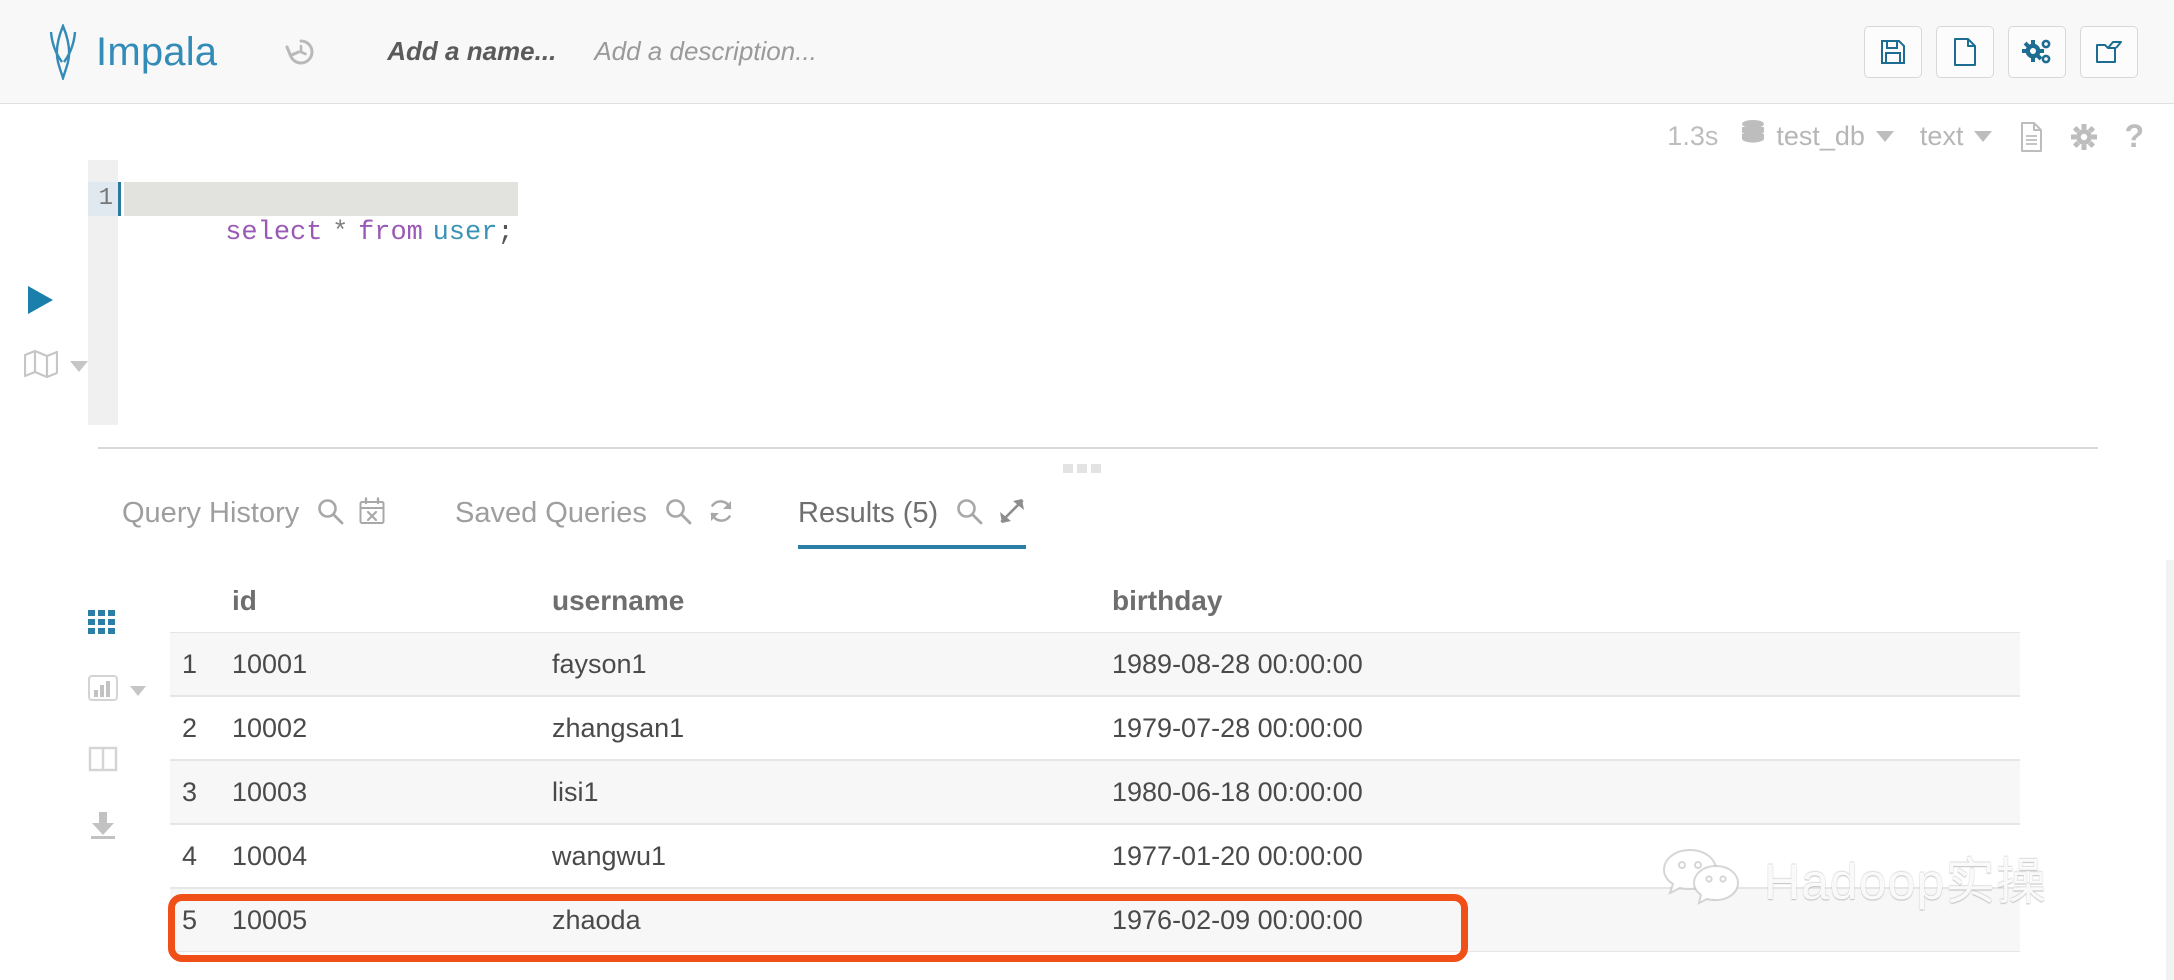 Image resolution: width=2174 pixels, height=980 pixels. Describe the element at coordinates (551, 513) in the screenshot. I see `tab-saved-queries-label: Saved Queries` at that location.